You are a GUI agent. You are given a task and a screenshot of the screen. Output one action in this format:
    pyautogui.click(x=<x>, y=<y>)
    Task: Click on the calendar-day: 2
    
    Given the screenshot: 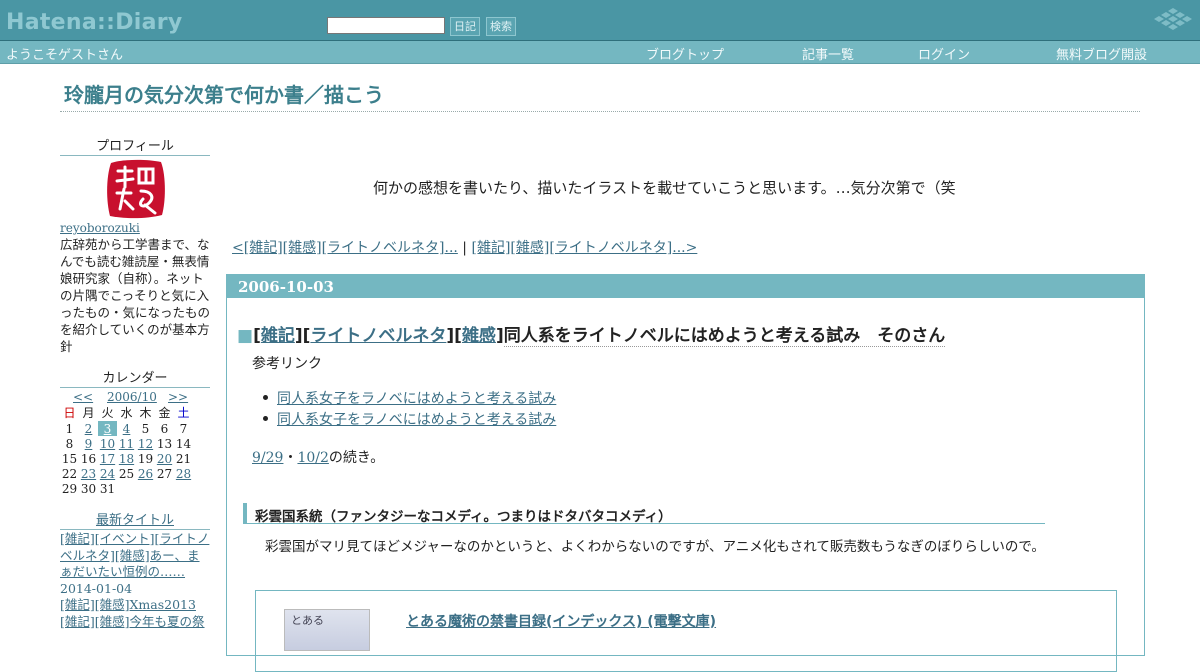 What is the action you would take?
    pyautogui.click(x=88, y=428)
    